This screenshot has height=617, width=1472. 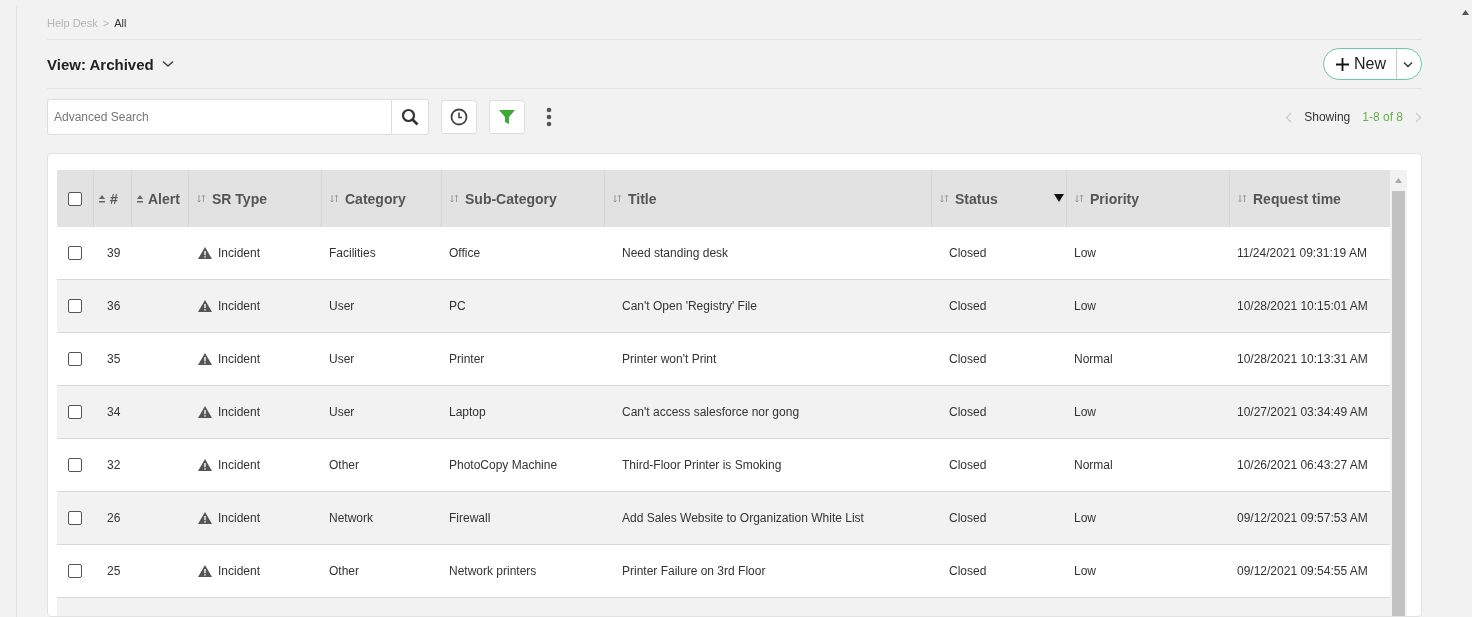 What do you see at coordinates (1302, 412) in the screenshot?
I see `table-cell: 10/27/2021 03:34:49 AM` at bounding box center [1302, 412].